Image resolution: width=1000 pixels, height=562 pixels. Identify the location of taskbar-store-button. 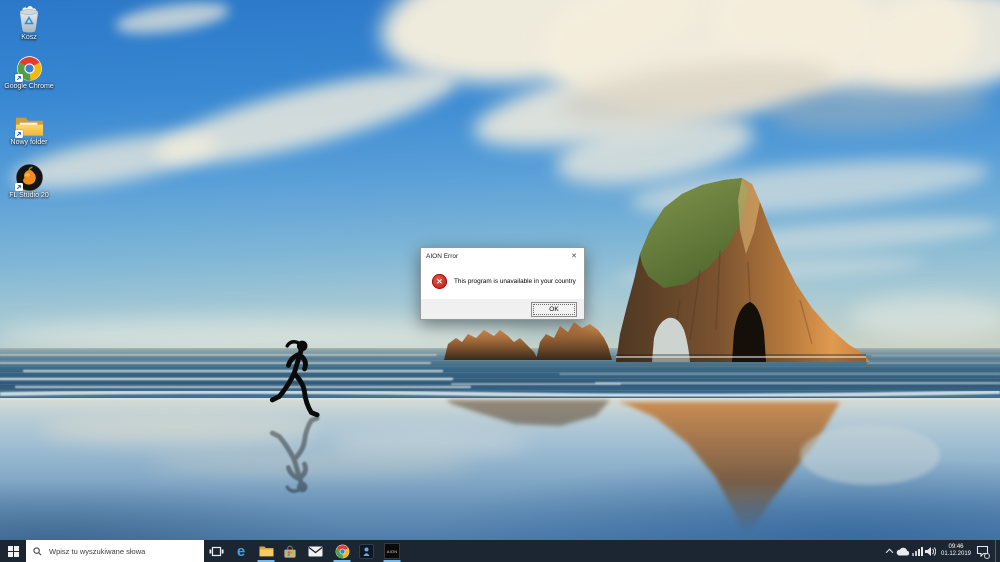
(290, 551).